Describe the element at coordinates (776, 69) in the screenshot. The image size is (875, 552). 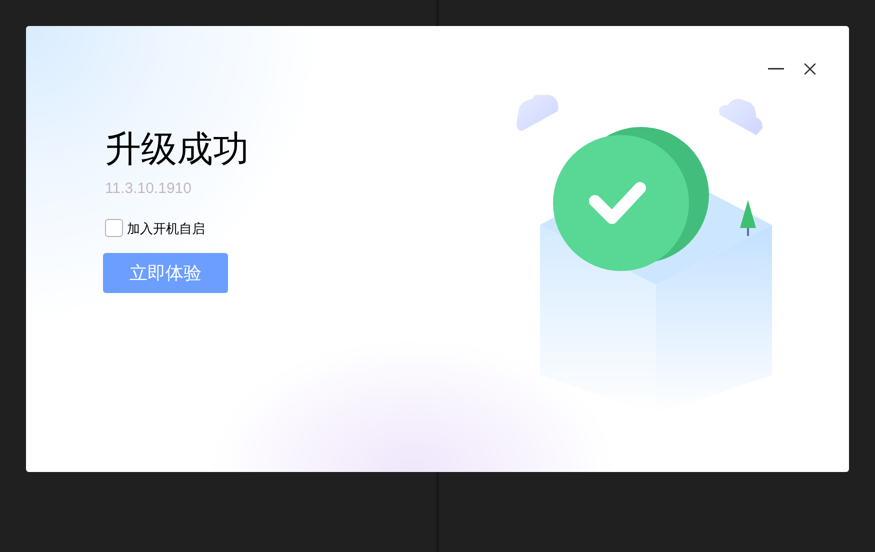
I see `minimize-icon` at that location.